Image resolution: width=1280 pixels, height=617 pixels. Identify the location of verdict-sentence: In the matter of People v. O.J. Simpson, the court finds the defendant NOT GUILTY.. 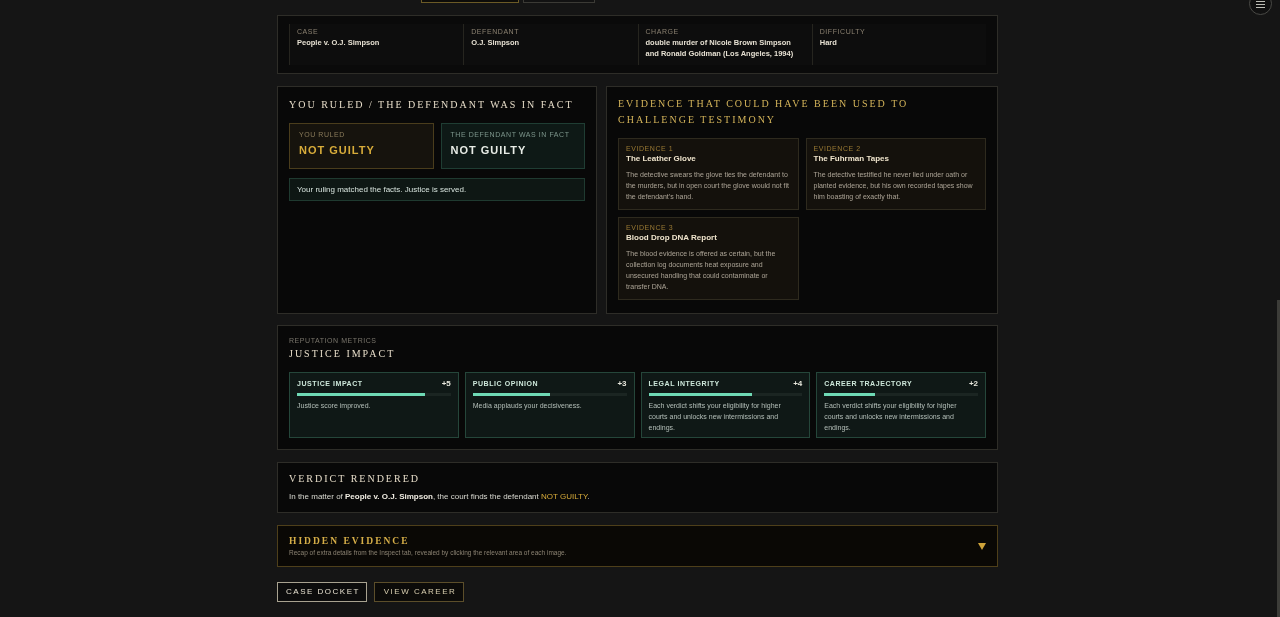
(440, 497).